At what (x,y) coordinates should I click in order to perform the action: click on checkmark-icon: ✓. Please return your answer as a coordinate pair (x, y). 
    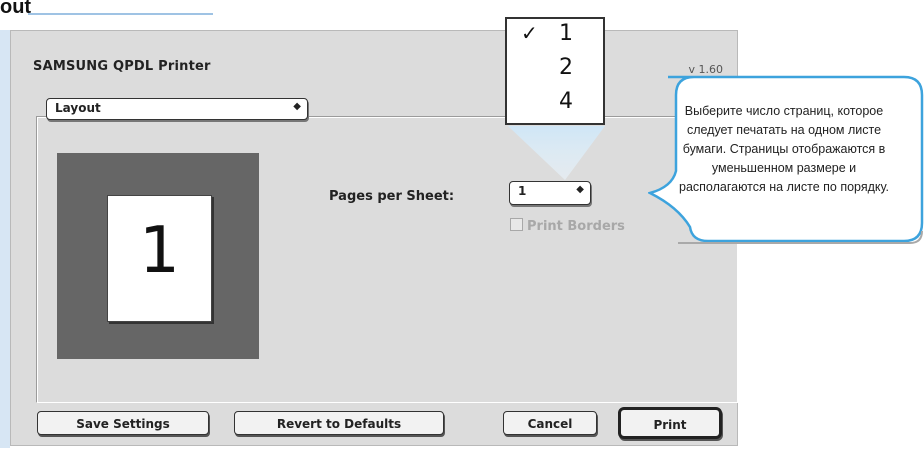
    Looking at the image, I should click on (529, 33).